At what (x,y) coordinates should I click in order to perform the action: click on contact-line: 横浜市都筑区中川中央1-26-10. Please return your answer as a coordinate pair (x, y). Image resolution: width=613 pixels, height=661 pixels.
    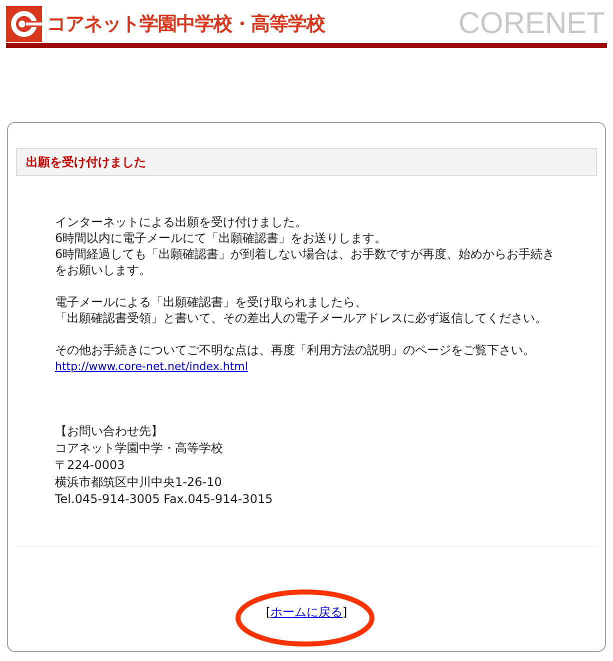
    Looking at the image, I should click on (139, 482).